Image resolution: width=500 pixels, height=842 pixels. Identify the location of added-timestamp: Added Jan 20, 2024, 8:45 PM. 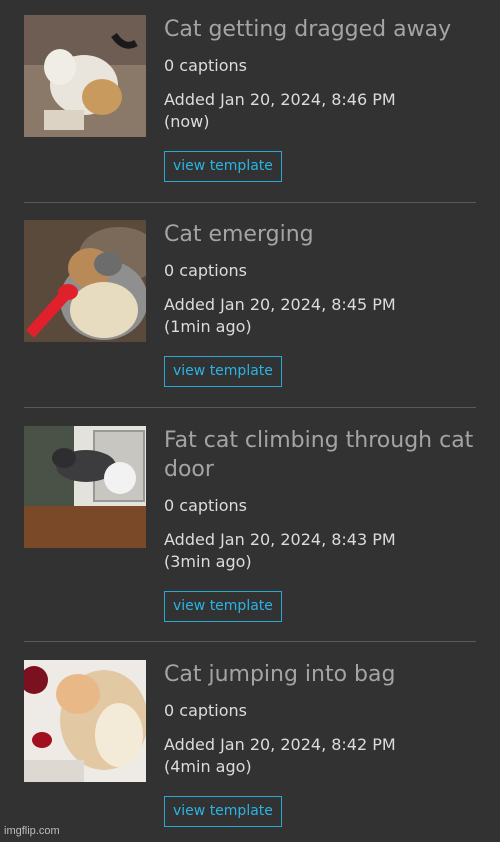
(280, 304).